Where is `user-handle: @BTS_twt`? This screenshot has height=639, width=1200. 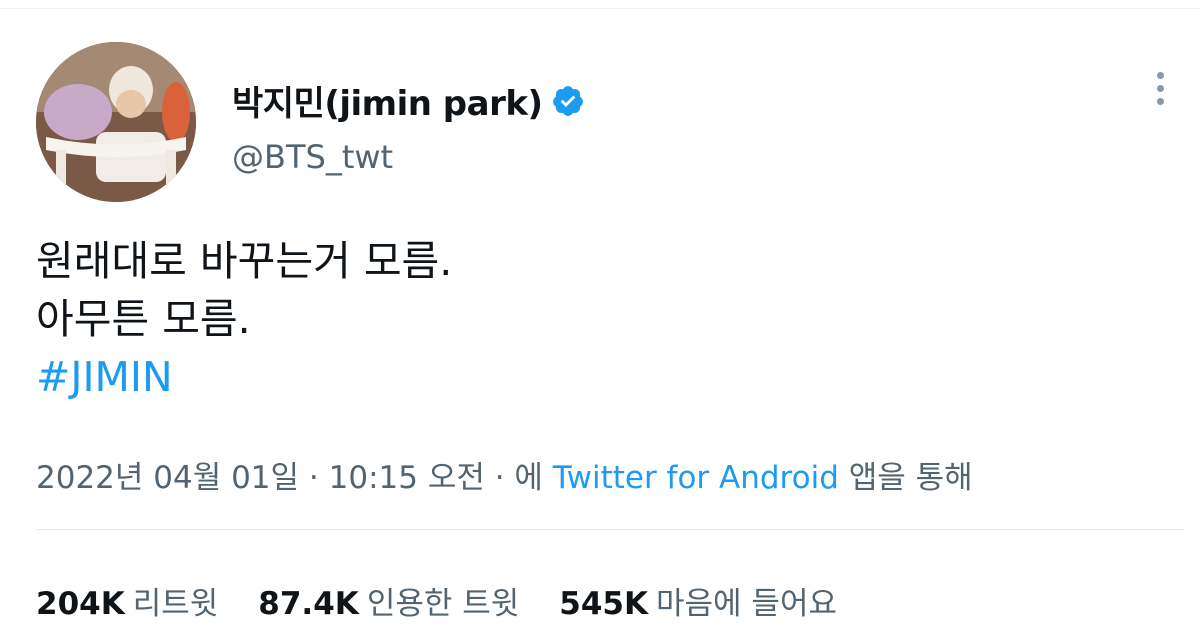 user-handle: @BTS_twt is located at coordinates (312, 157).